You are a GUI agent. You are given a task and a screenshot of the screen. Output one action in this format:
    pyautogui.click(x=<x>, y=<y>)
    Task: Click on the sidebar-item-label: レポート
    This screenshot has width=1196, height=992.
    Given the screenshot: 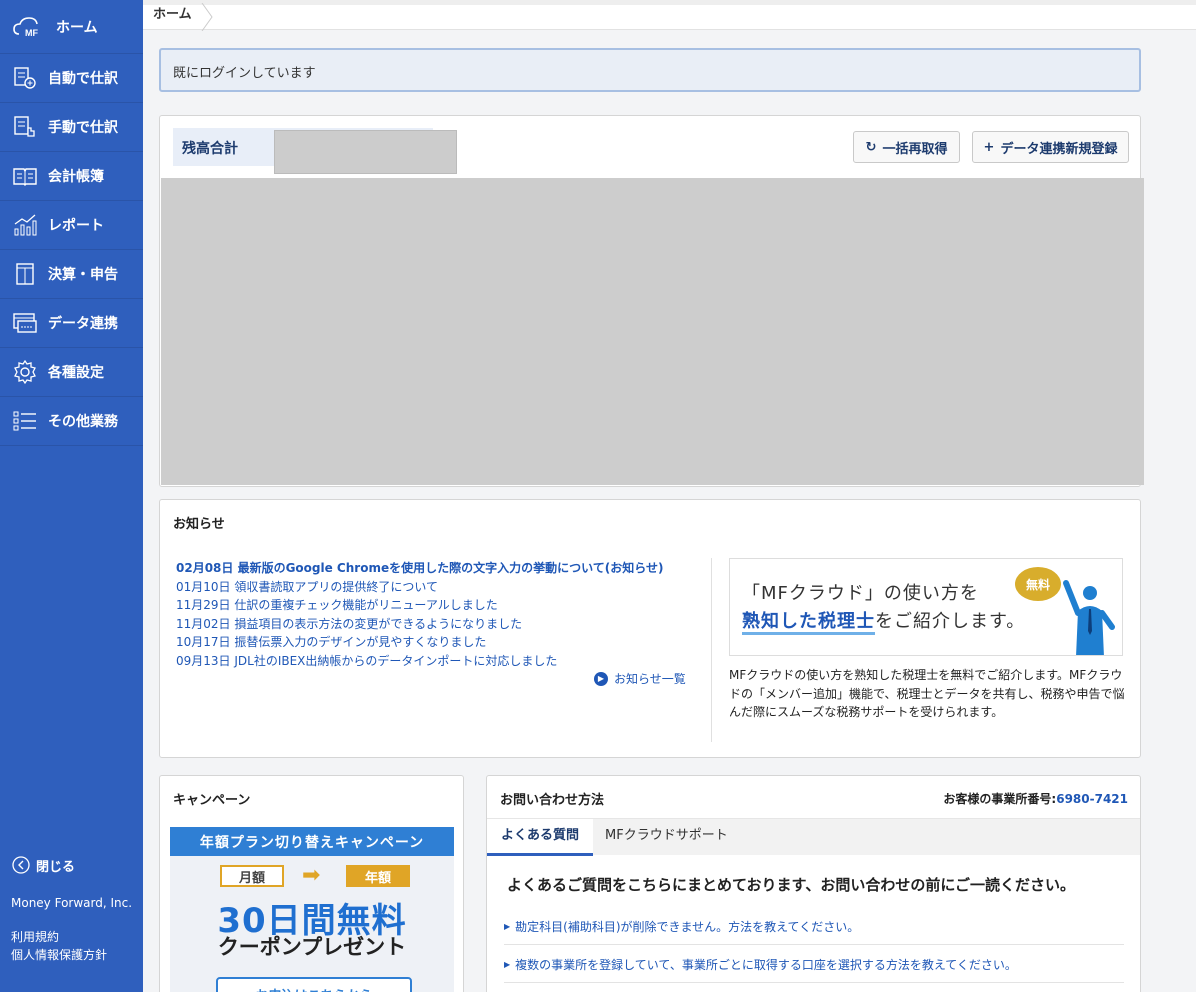 What is the action you would take?
    pyautogui.click(x=76, y=226)
    